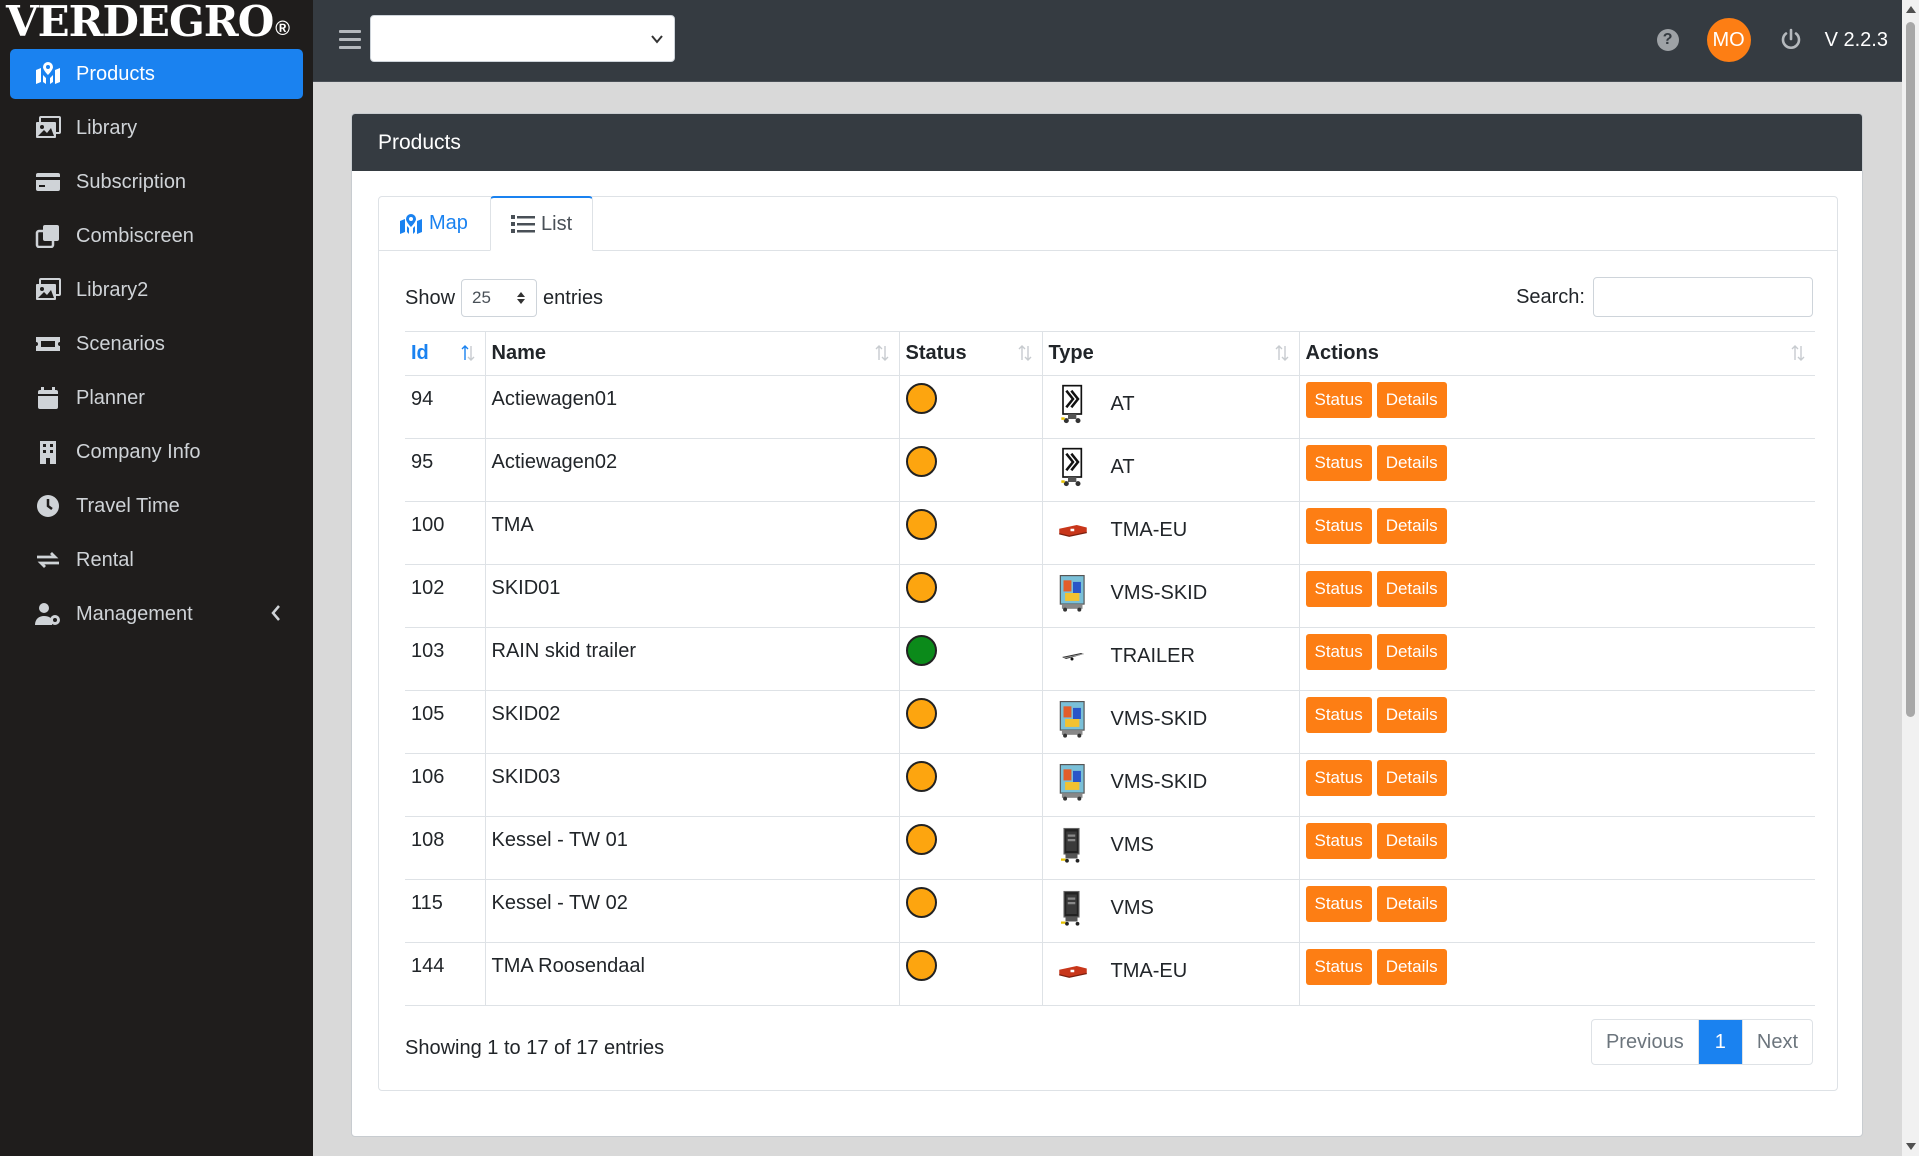 Image resolution: width=1919 pixels, height=1156 pixels. What do you see at coordinates (445, 533) in the screenshot?
I see `cell-id: 100` at bounding box center [445, 533].